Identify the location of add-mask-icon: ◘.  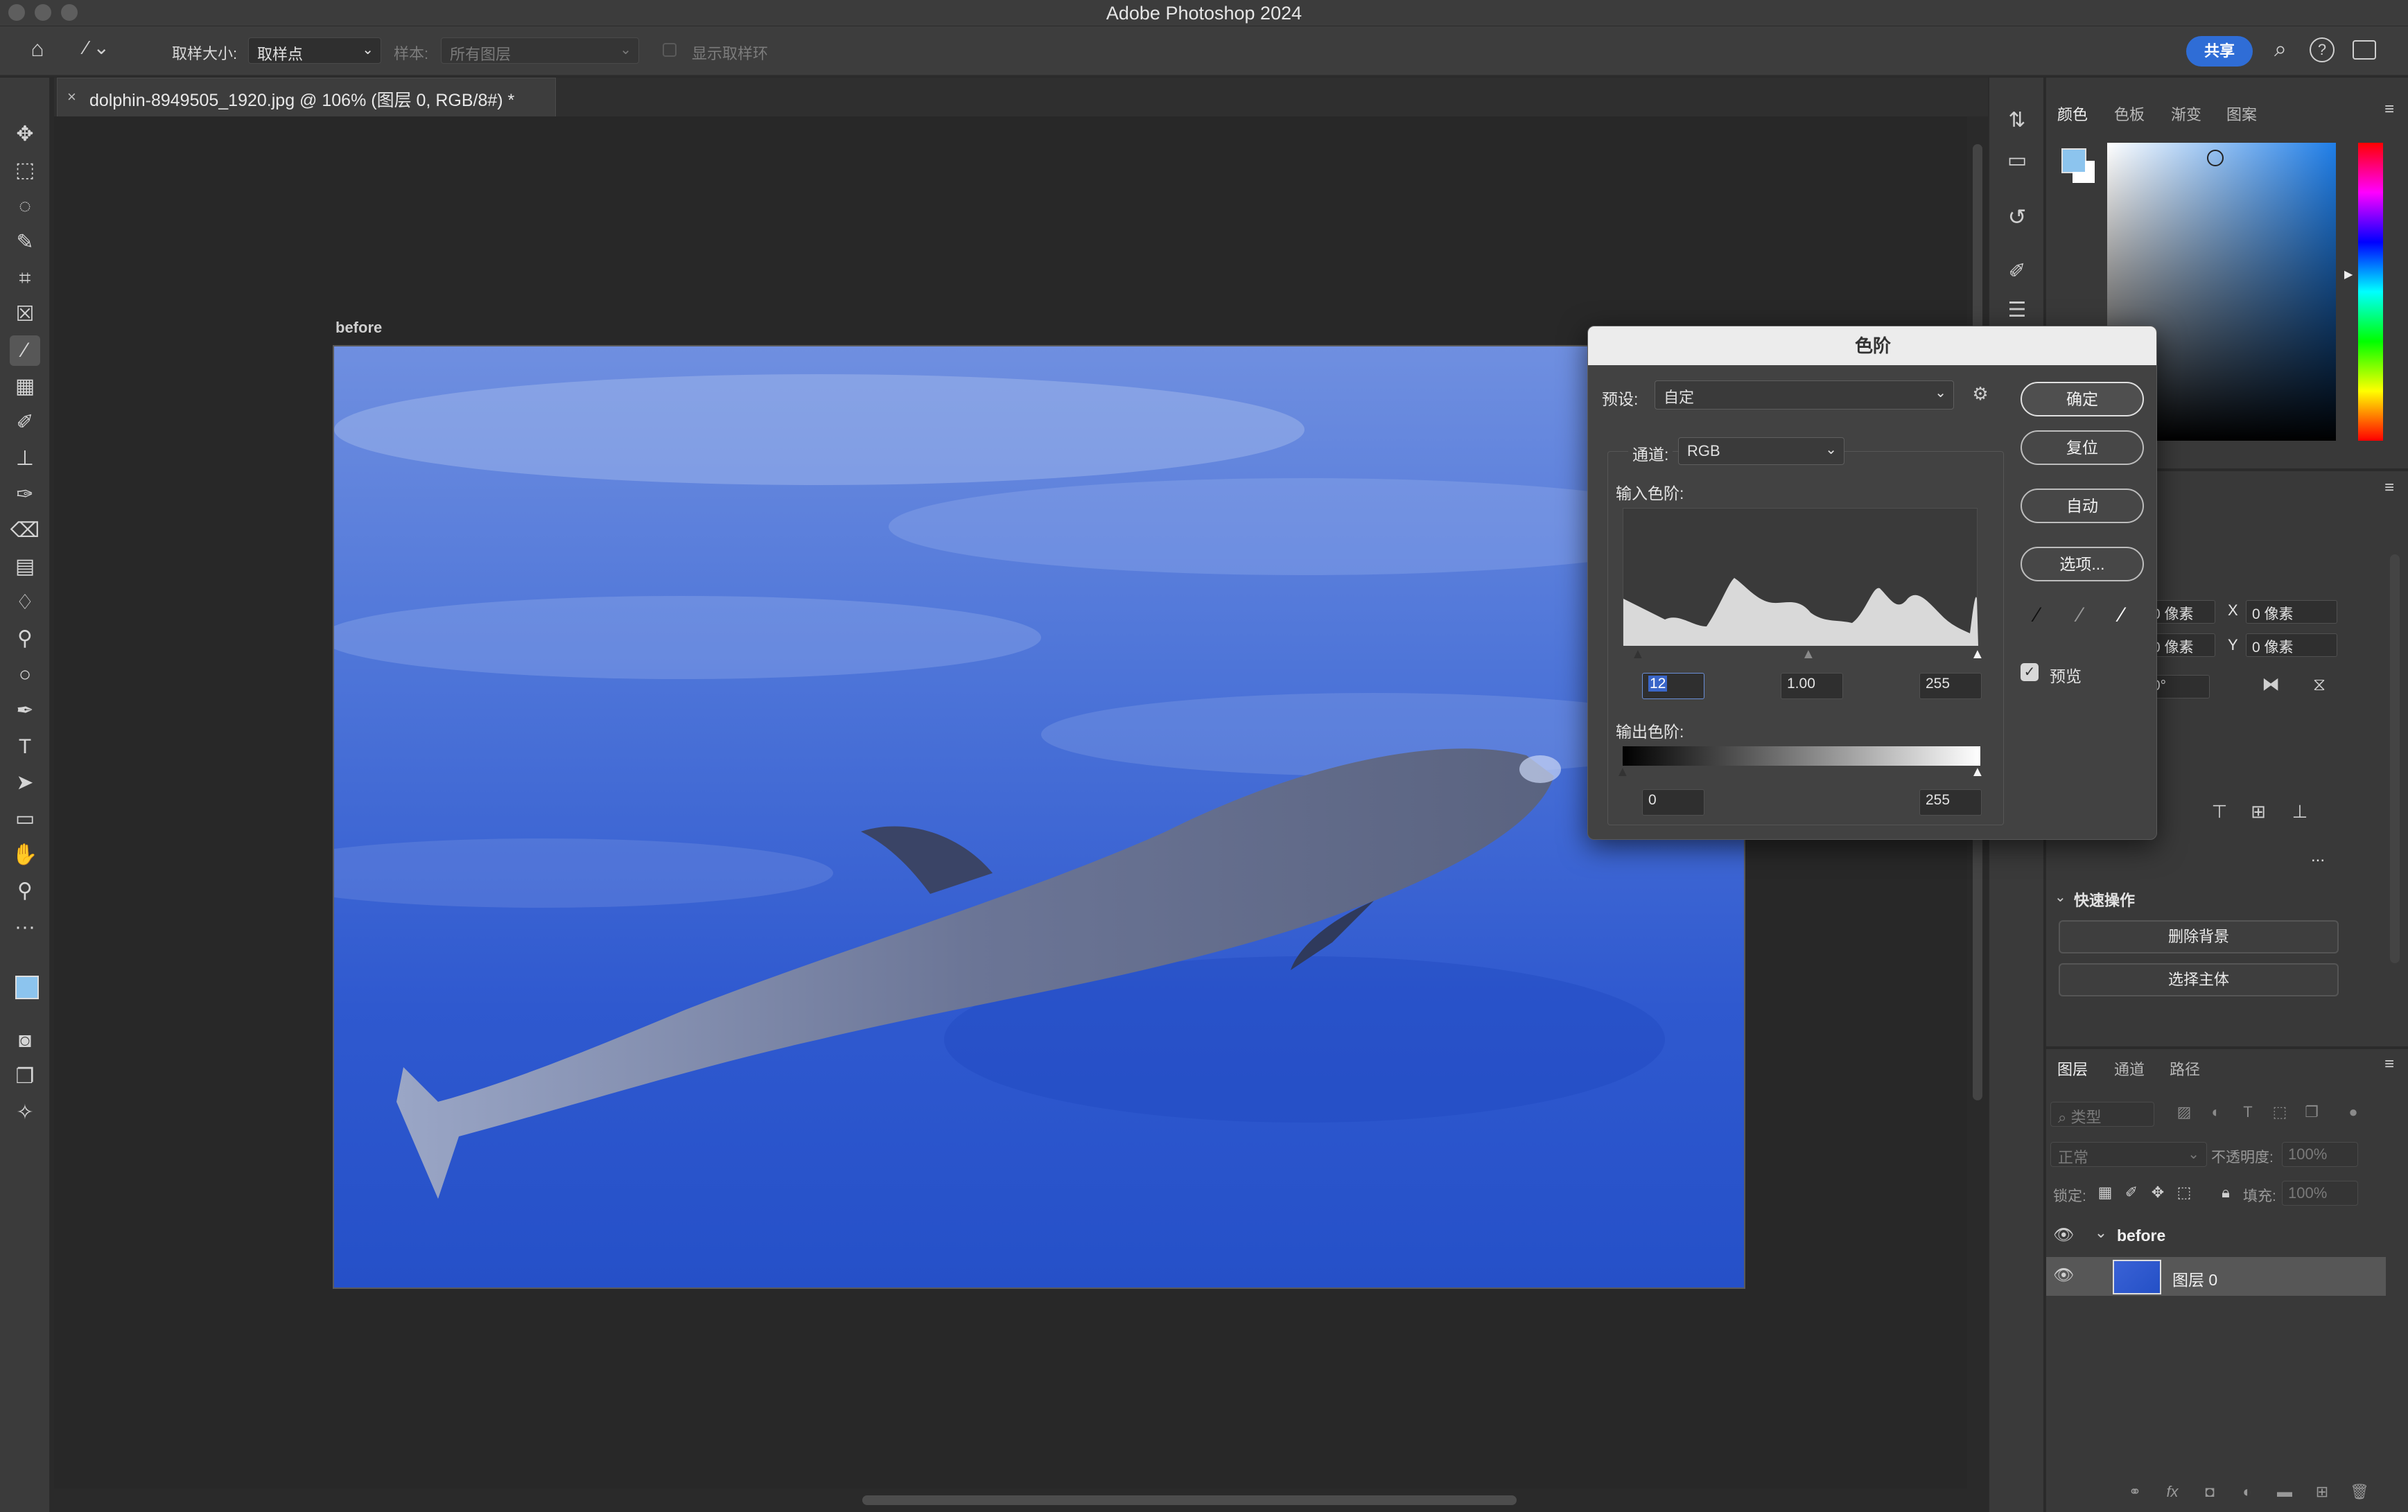
(2209, 1493).